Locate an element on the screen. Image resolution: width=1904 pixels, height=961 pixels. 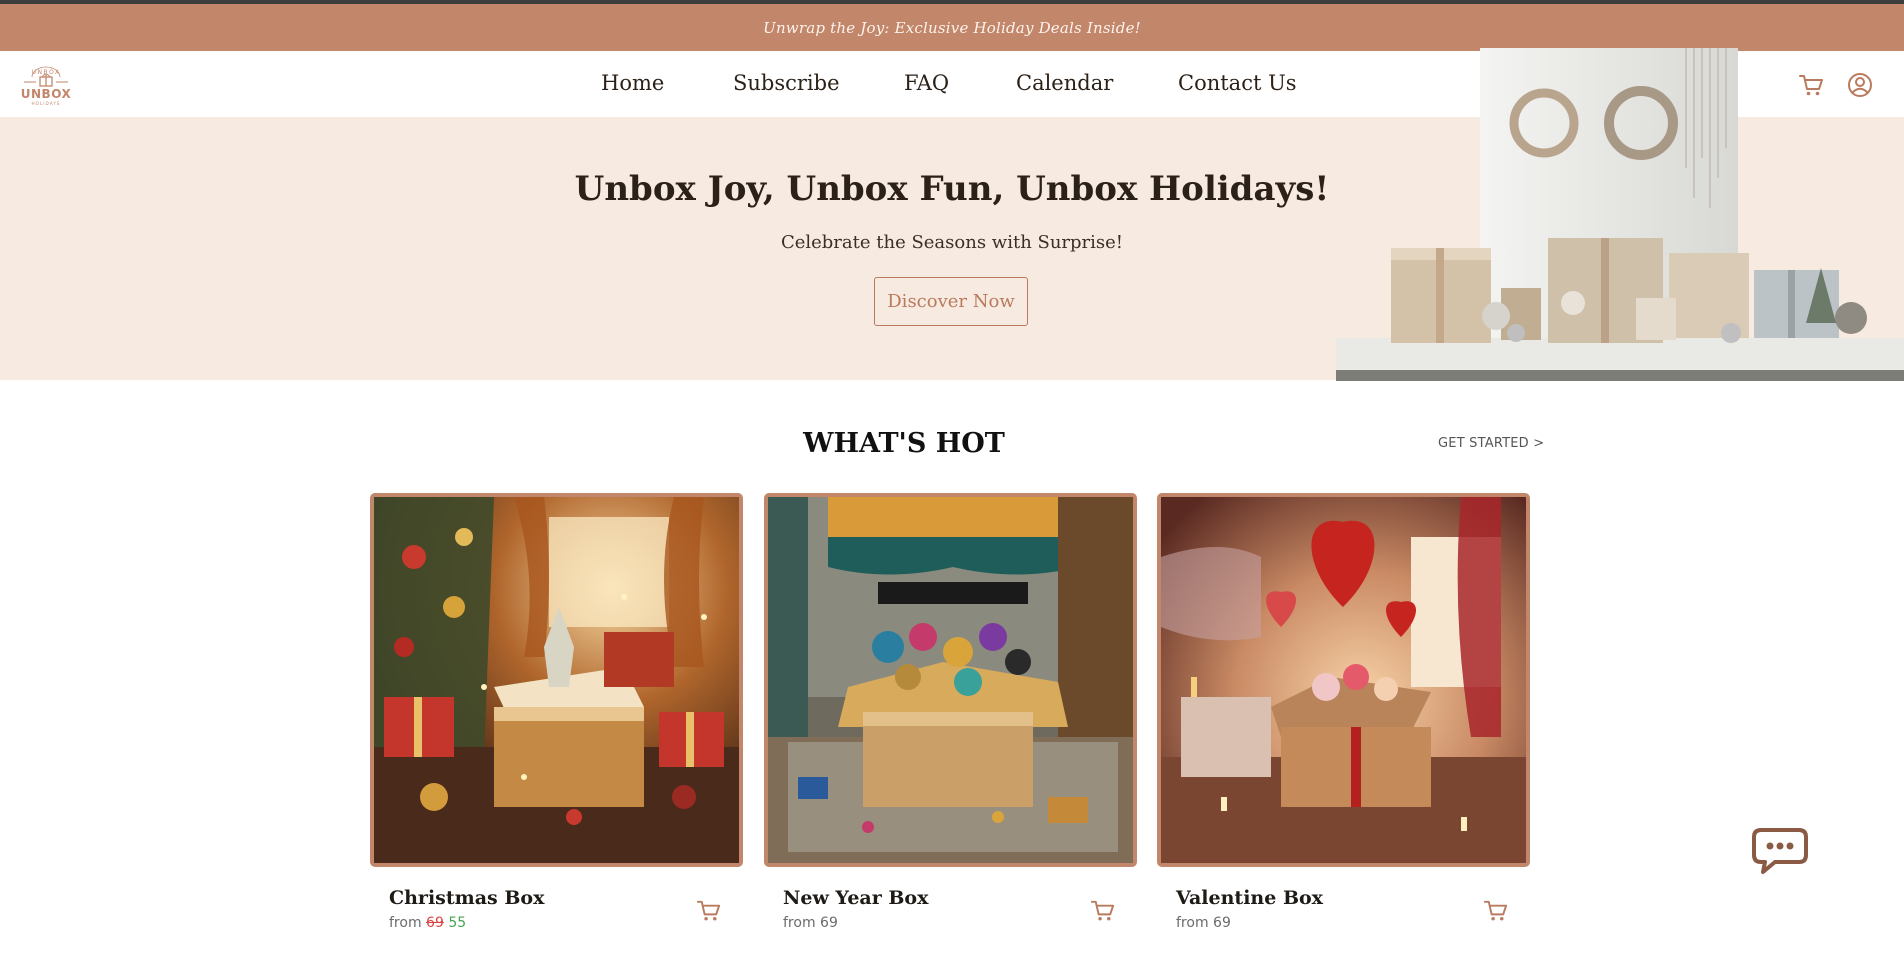
product-card-christmas: Christmas Box from 69 55 is located at coordinates (556, 712).